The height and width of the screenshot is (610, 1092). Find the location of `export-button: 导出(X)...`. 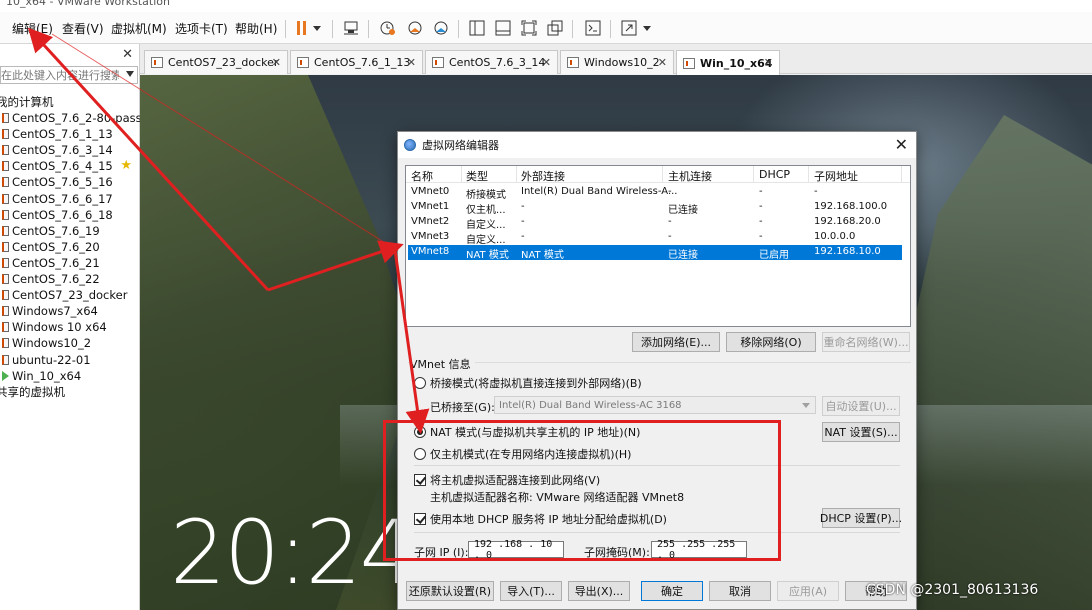

export-button: 导出(X)... is located at coordinates (599, 591).